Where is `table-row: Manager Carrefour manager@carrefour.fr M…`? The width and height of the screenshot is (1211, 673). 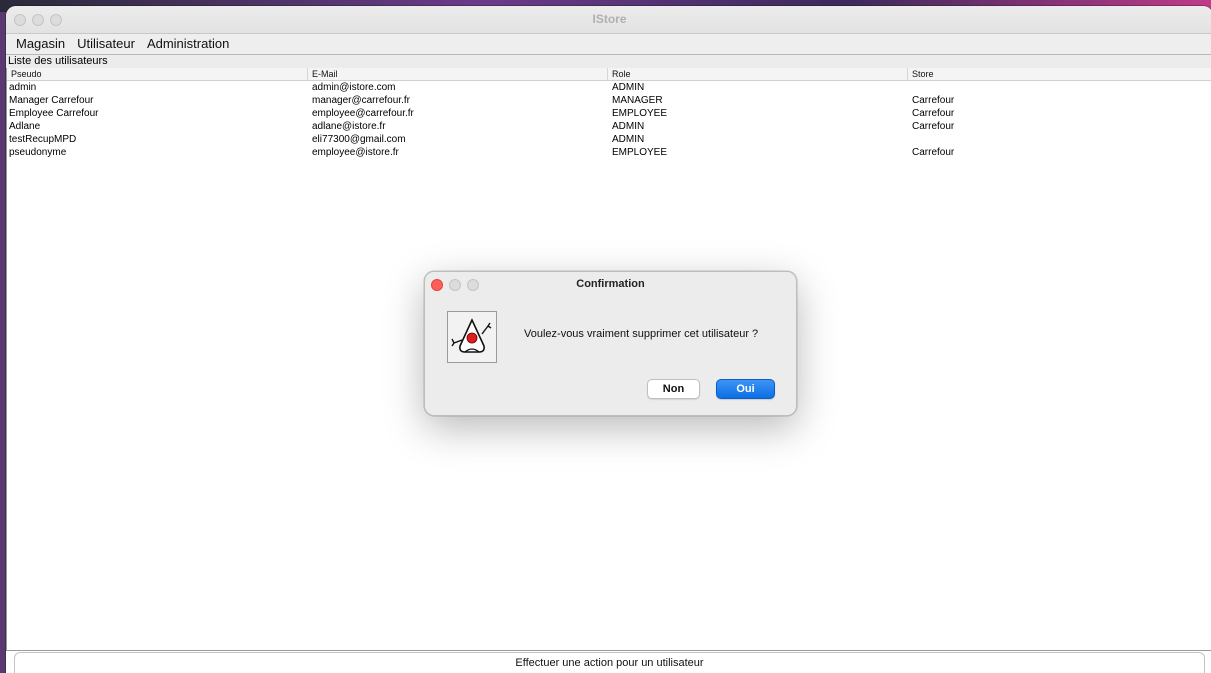
table-row: Manager Carrefour manager@carrefour.fr M… is located at coordinates (609, 100).